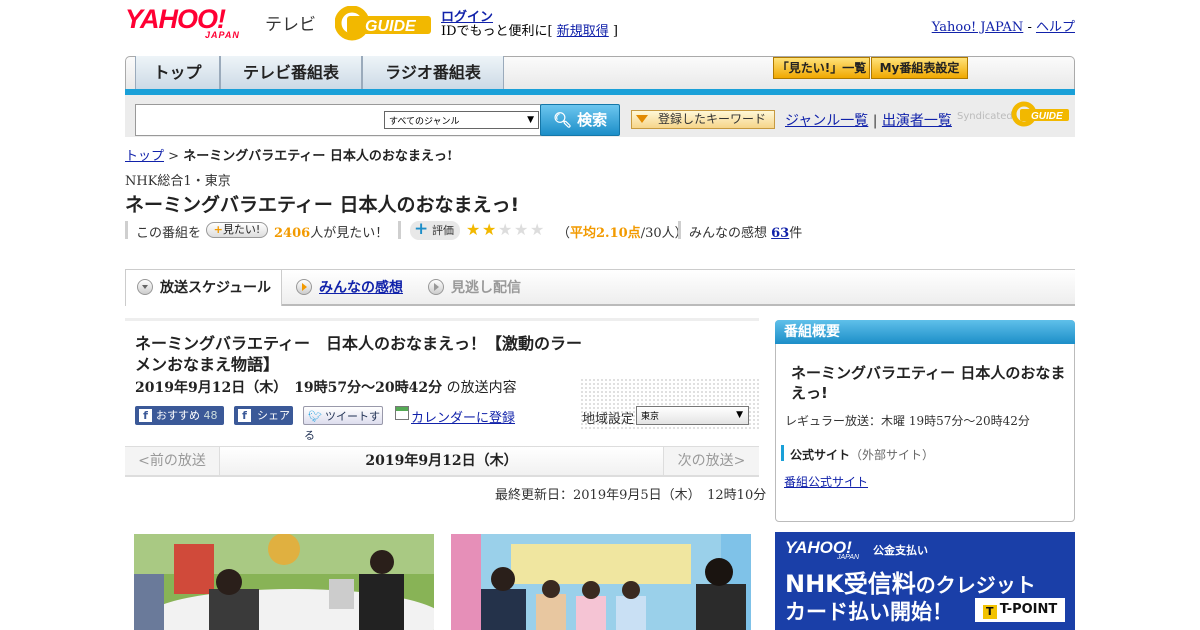 Image resolution: width=1200 pixels, height=630 pixels. I want to click on yahoo-japan-link: Yahoo! JAPAN, so click(978, 27).